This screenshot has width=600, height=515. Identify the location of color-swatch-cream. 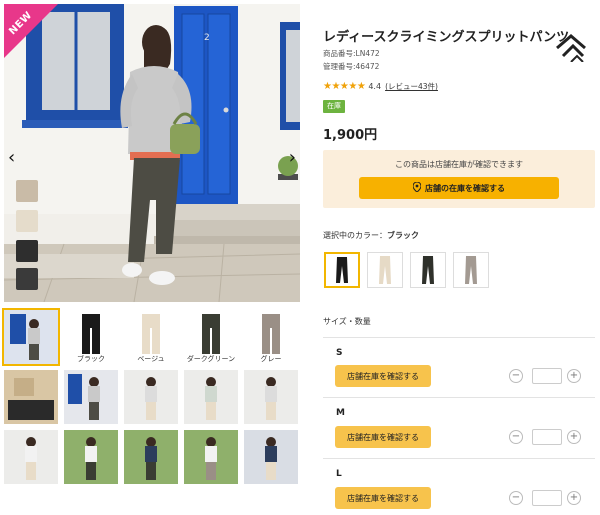
(27, 221).